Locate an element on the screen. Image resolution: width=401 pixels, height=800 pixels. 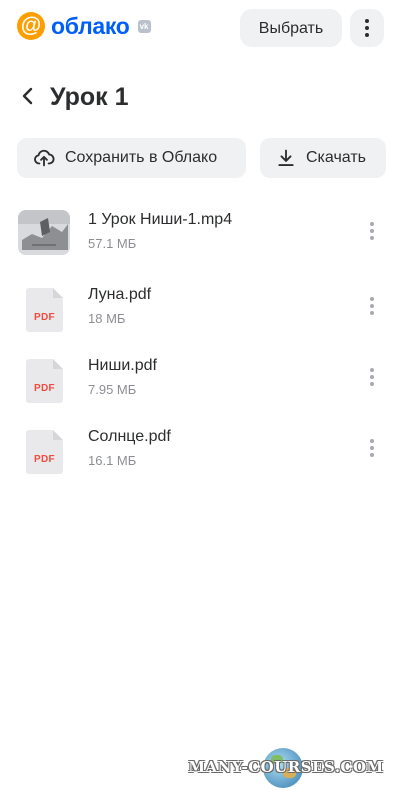
logo: @ облако vk is located at coordinates (84, 26).